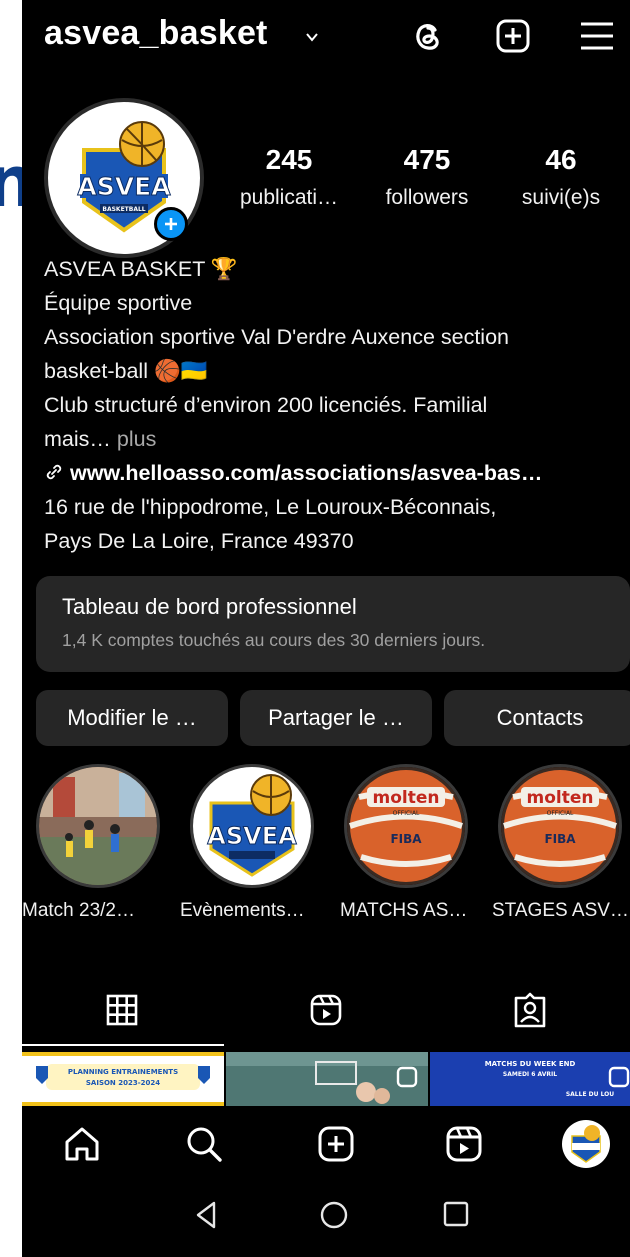 Image resolution: width=630 pixels, height=1257 pixels. What do you see at coordinates (597, 36) in the screenshot?
I see `menu-icon` at bounding box center [597, 36].